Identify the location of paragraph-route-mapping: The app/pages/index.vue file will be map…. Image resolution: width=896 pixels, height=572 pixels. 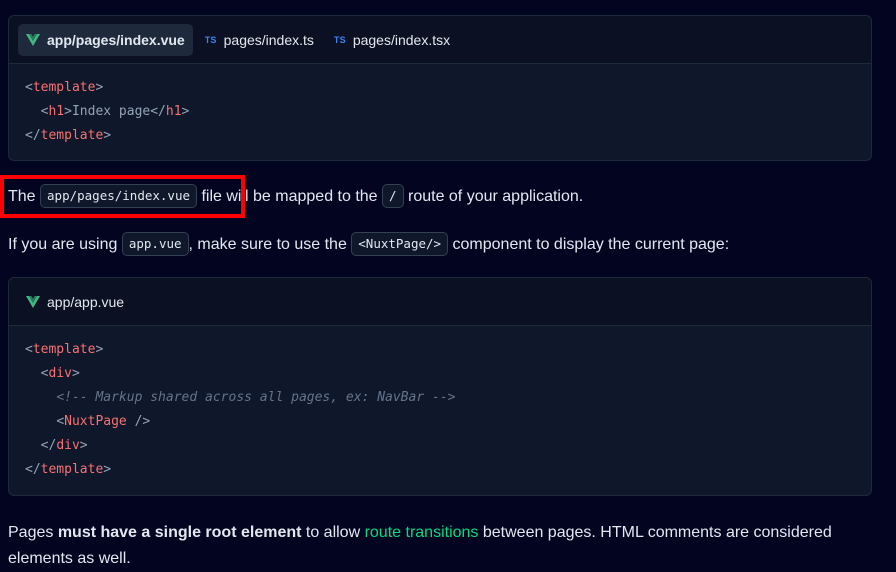
(448, 196).